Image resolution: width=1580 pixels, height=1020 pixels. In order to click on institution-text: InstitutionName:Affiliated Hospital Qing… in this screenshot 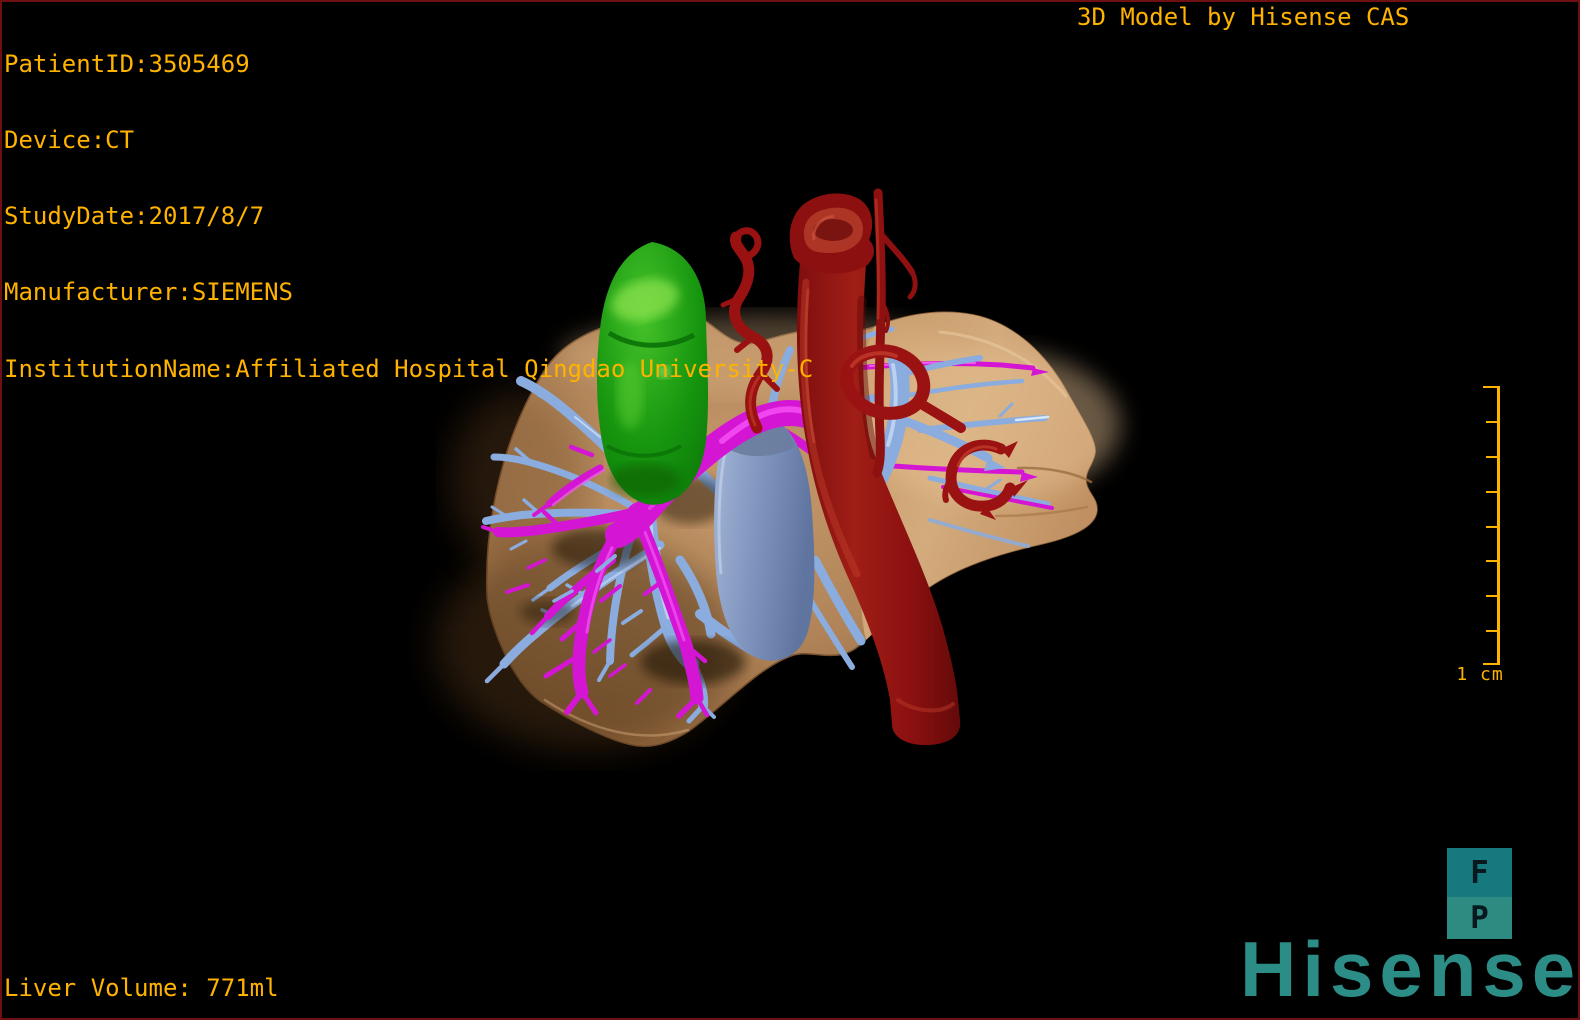, I will do `click(409, 368)`.